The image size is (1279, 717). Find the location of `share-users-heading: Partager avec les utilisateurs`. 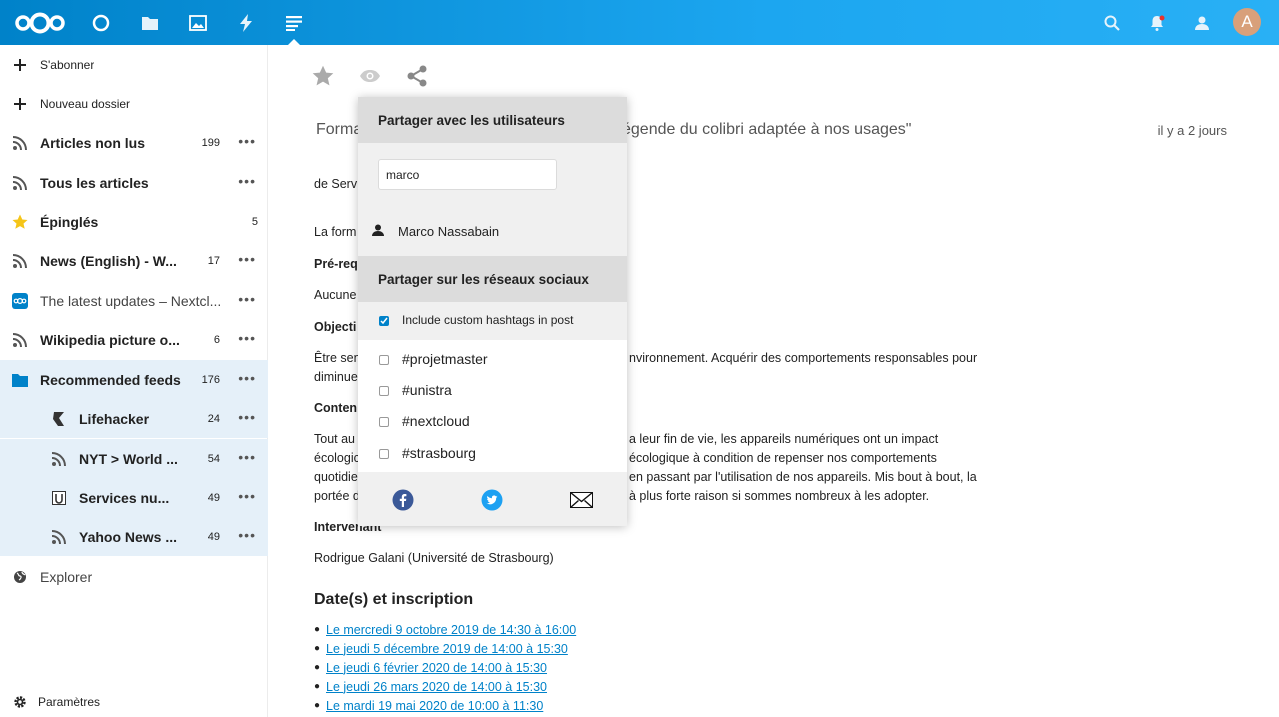

share-users-heading: Partager avec les utilisateurs is located at coordinates (492, 120).